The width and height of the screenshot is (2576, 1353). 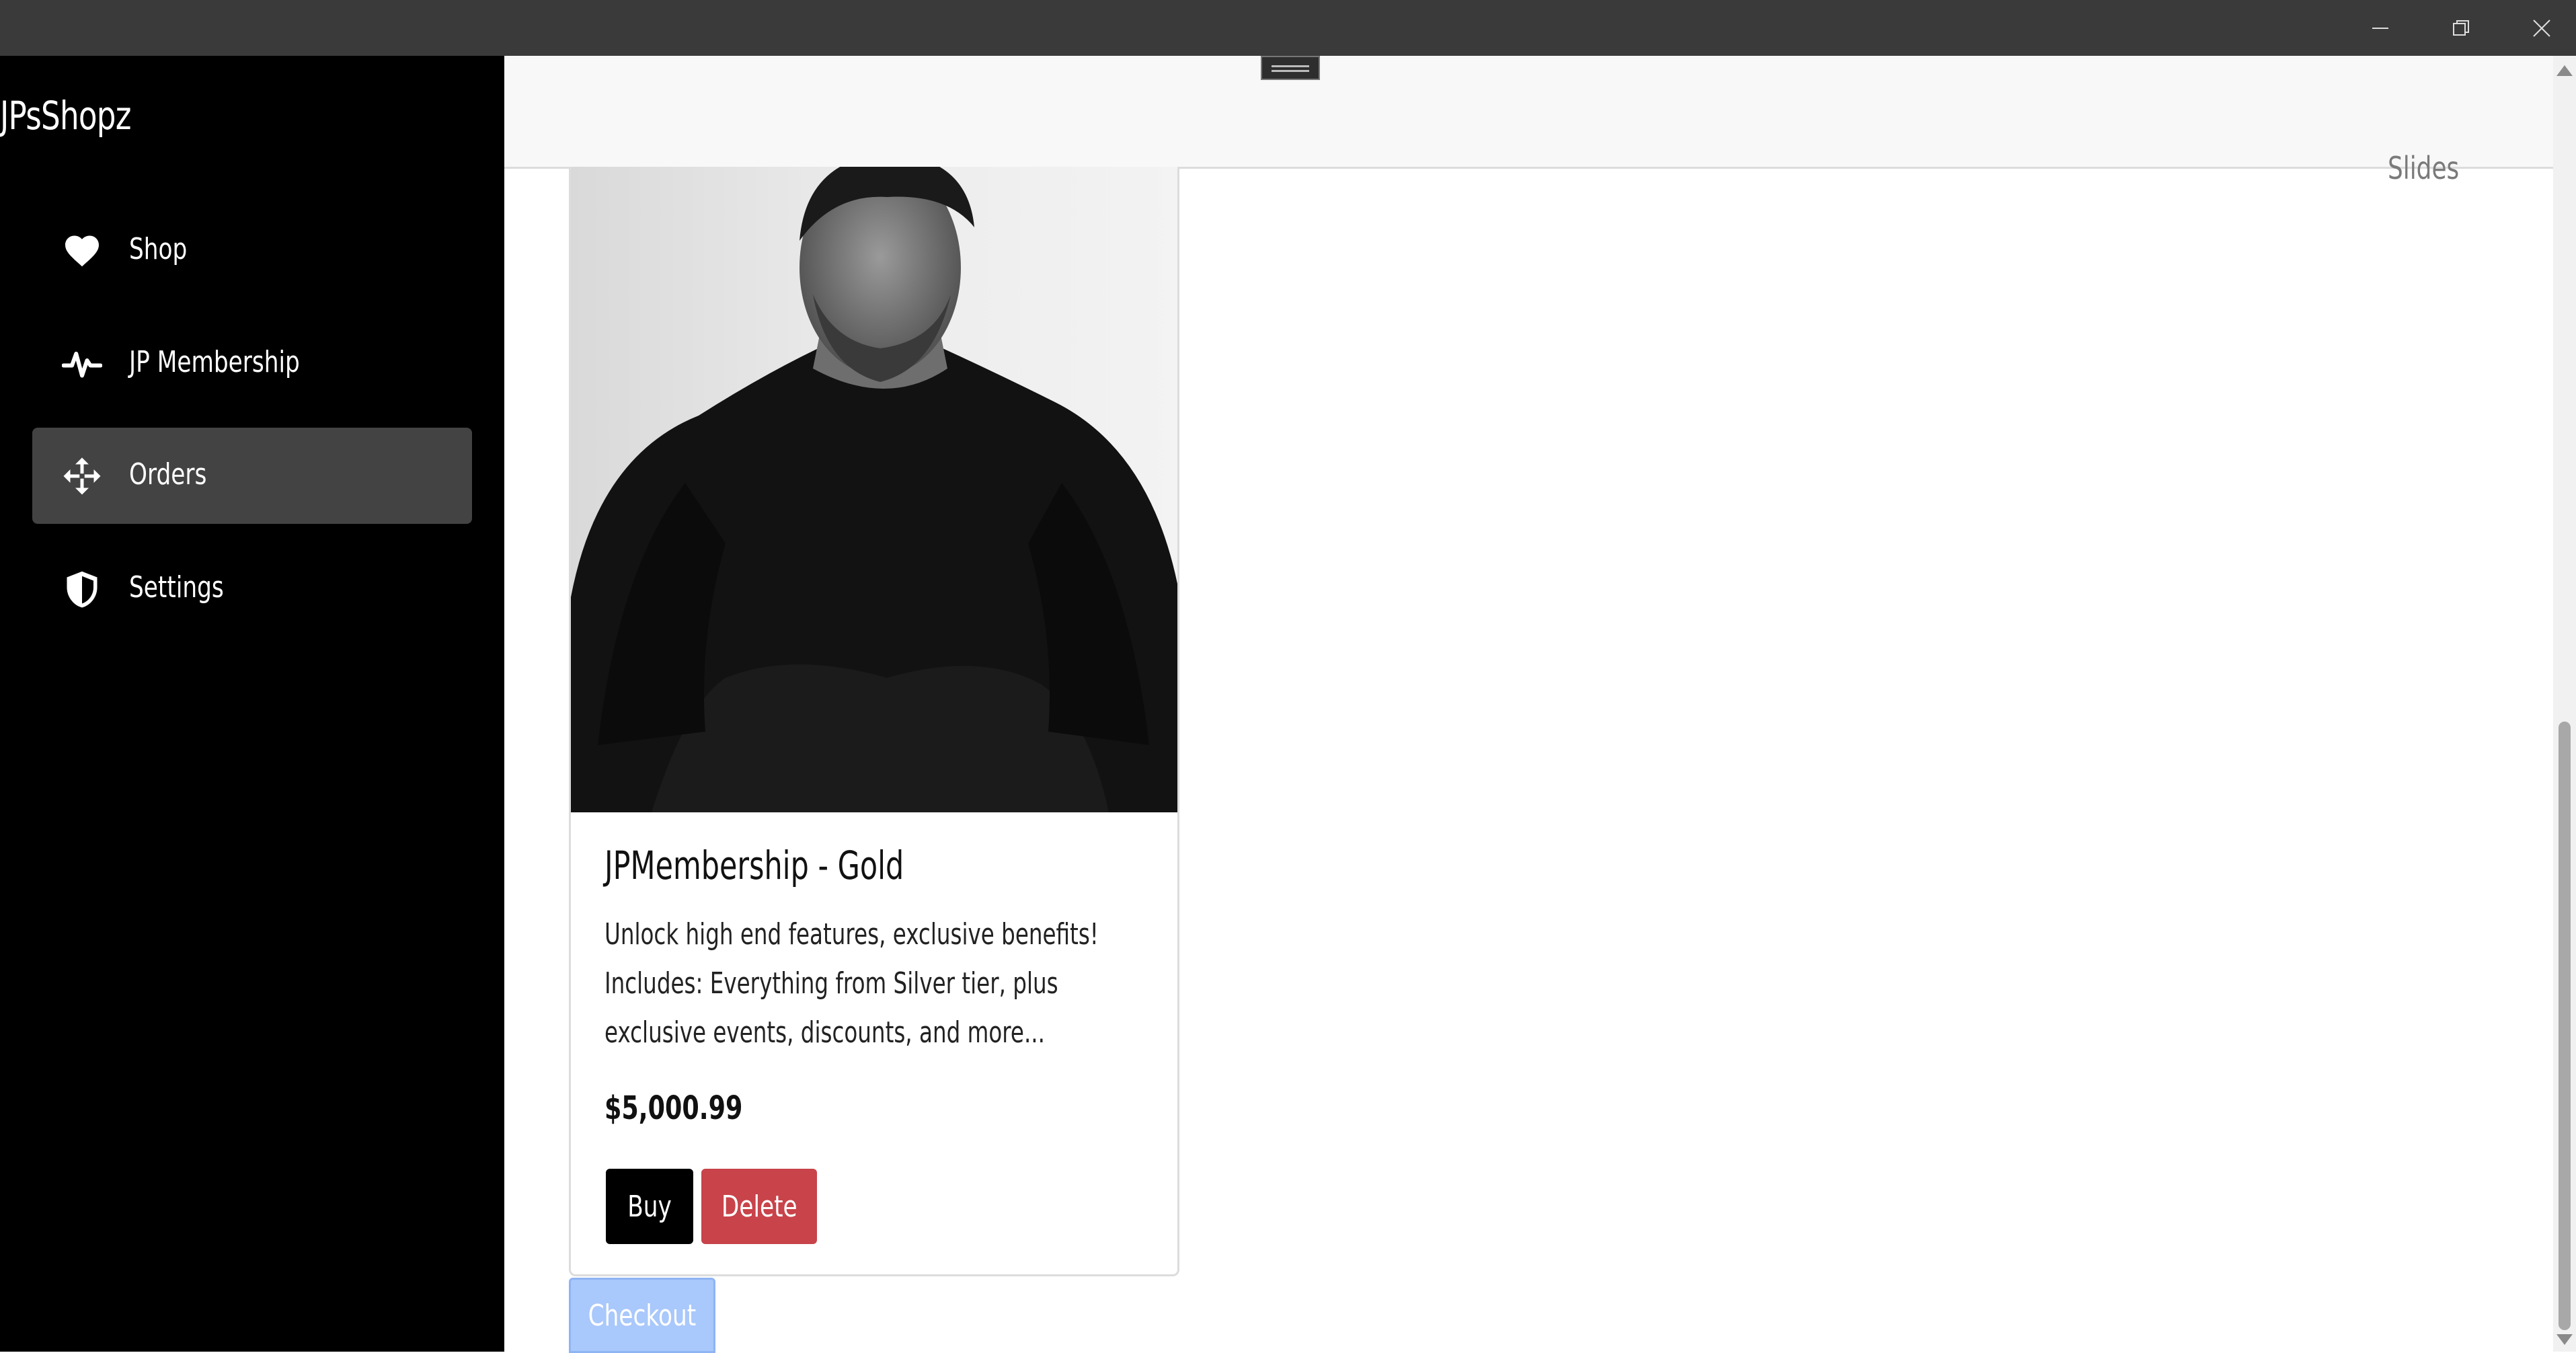 I want to click on move-arrows-icon, so click(x=82, y=476).